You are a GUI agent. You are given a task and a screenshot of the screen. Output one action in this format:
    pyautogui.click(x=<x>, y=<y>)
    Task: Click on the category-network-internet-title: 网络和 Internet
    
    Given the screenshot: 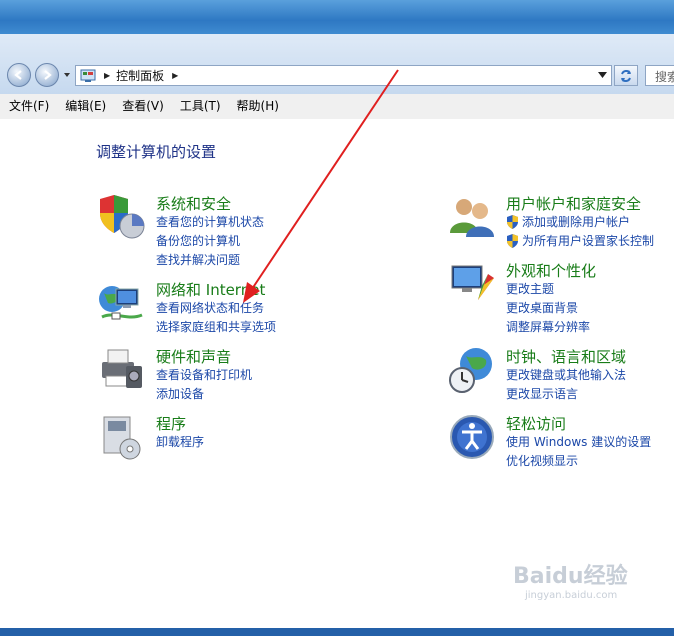 What is the action you would take?
    pyautogui.click(x=210, y=289)
    